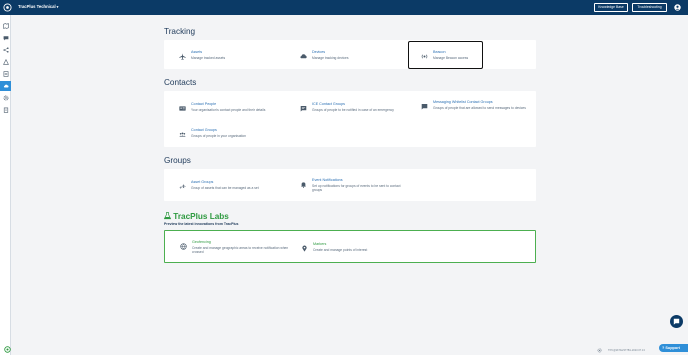  What do you see at coordinates (177, 160) in the screenshot?
I see `groups-section-title: Groups` at bounding box center [177, 160].